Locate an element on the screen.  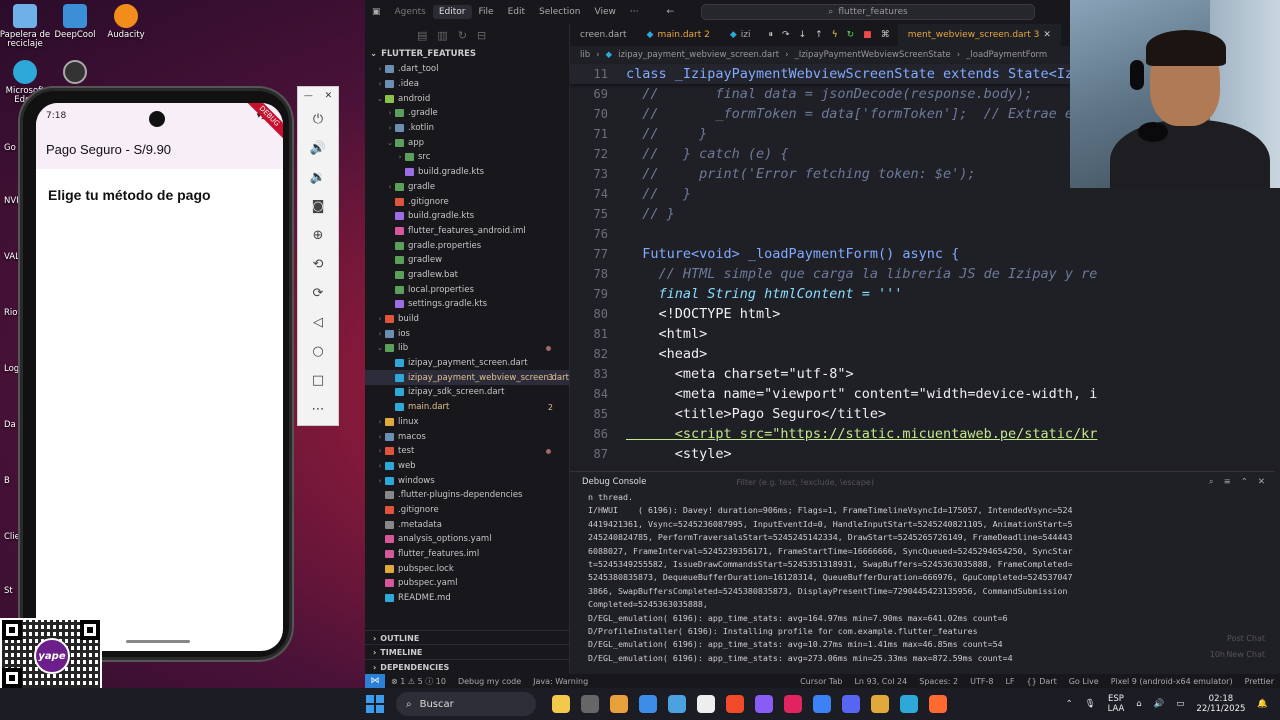
refresh-icon: ↻ is located at coordinates (462, 35).